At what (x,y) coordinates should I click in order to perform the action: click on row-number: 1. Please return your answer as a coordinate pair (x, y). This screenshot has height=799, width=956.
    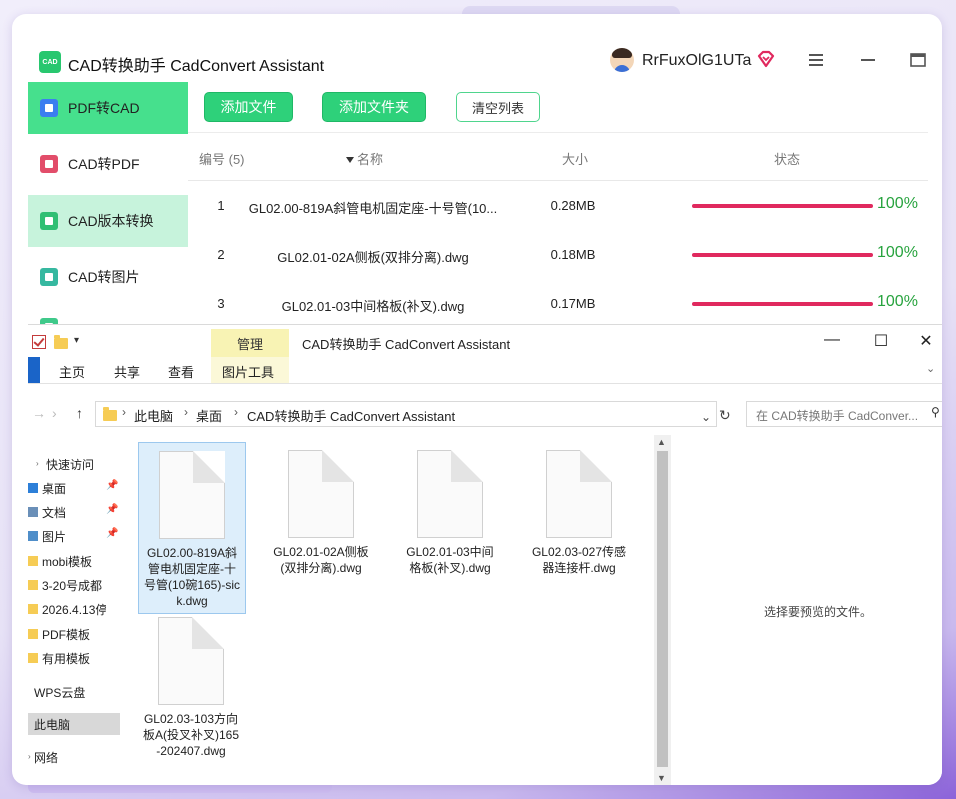
    Looking at the image, I should click on (221, 205).